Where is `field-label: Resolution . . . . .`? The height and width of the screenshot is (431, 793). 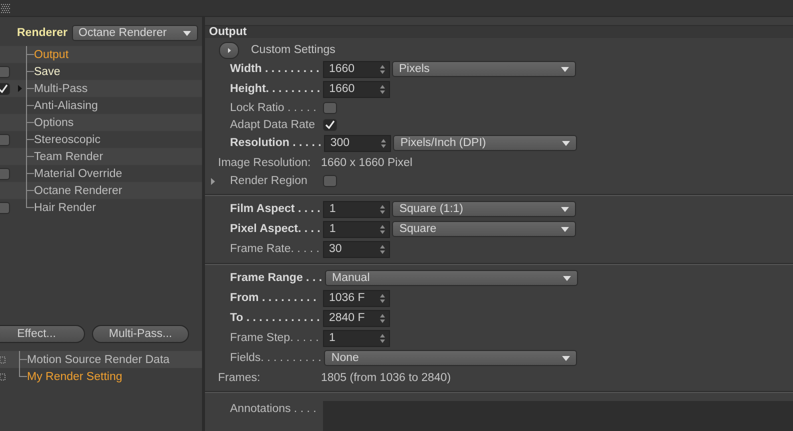 field-label: Resolution . . . . . is located at coordinates (276, 143).